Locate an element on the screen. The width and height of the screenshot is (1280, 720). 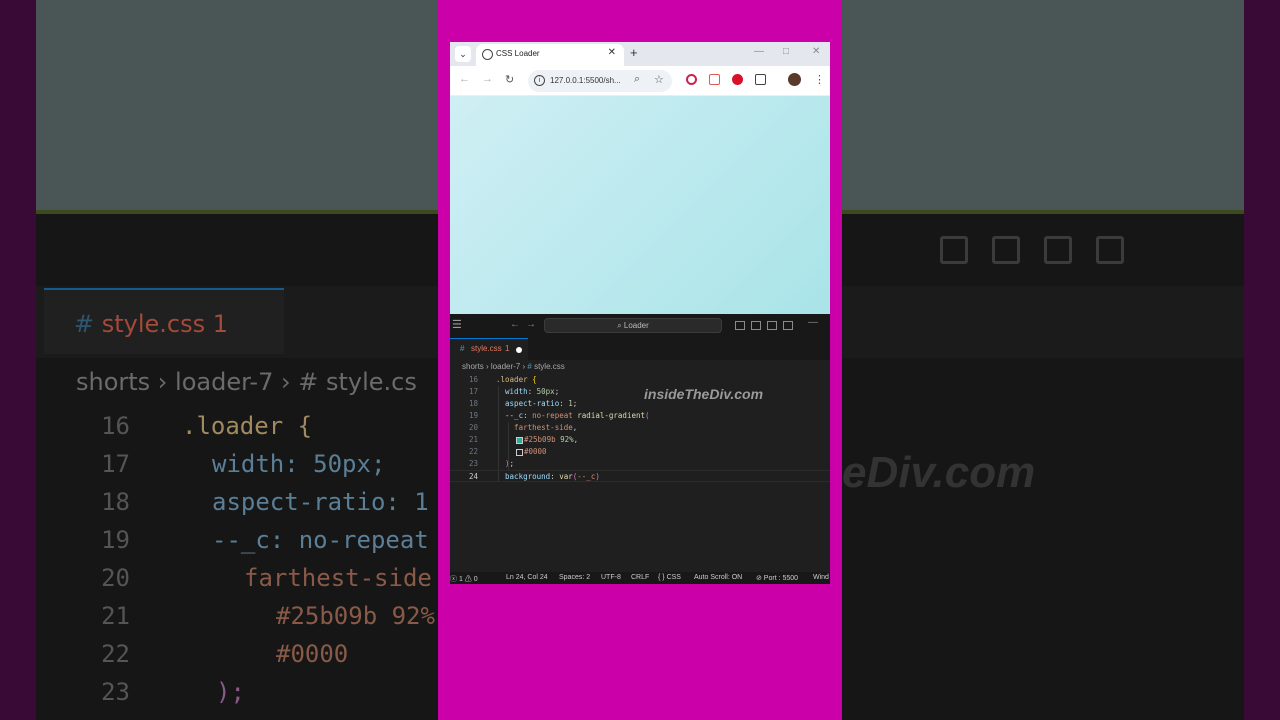
code-line: 22 #0000 is located at coordinates (640, 452).